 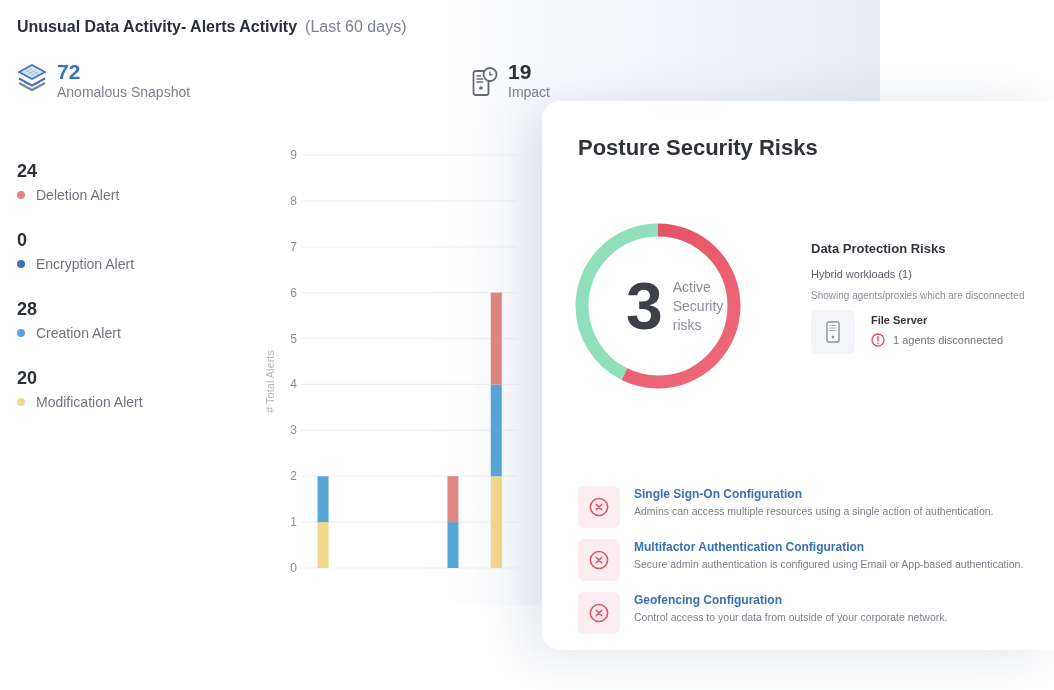 What do you see at coordinates (861, 274) in the screenshot?
I see `section-subtitle: Hybrid workloads (1)` at bounding box center [861, 274].